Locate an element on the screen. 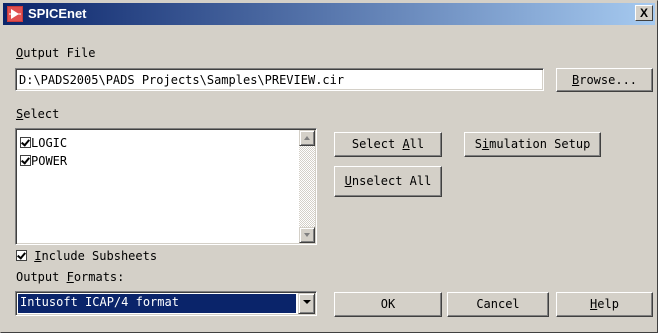 This screenshot has height=333, width=658. list-scrollbar is located at coordinates (307, 186).